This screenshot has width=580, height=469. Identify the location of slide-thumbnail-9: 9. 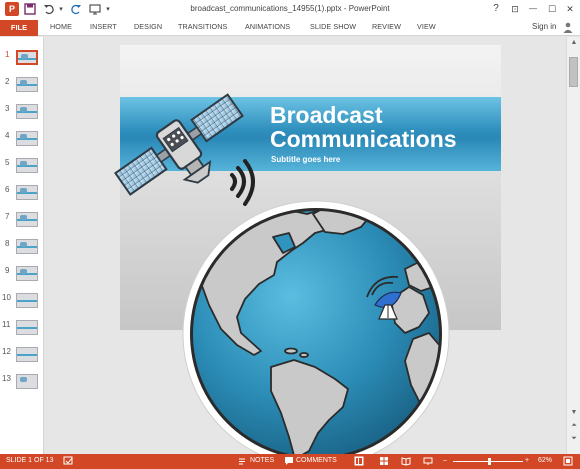
(22, 275).